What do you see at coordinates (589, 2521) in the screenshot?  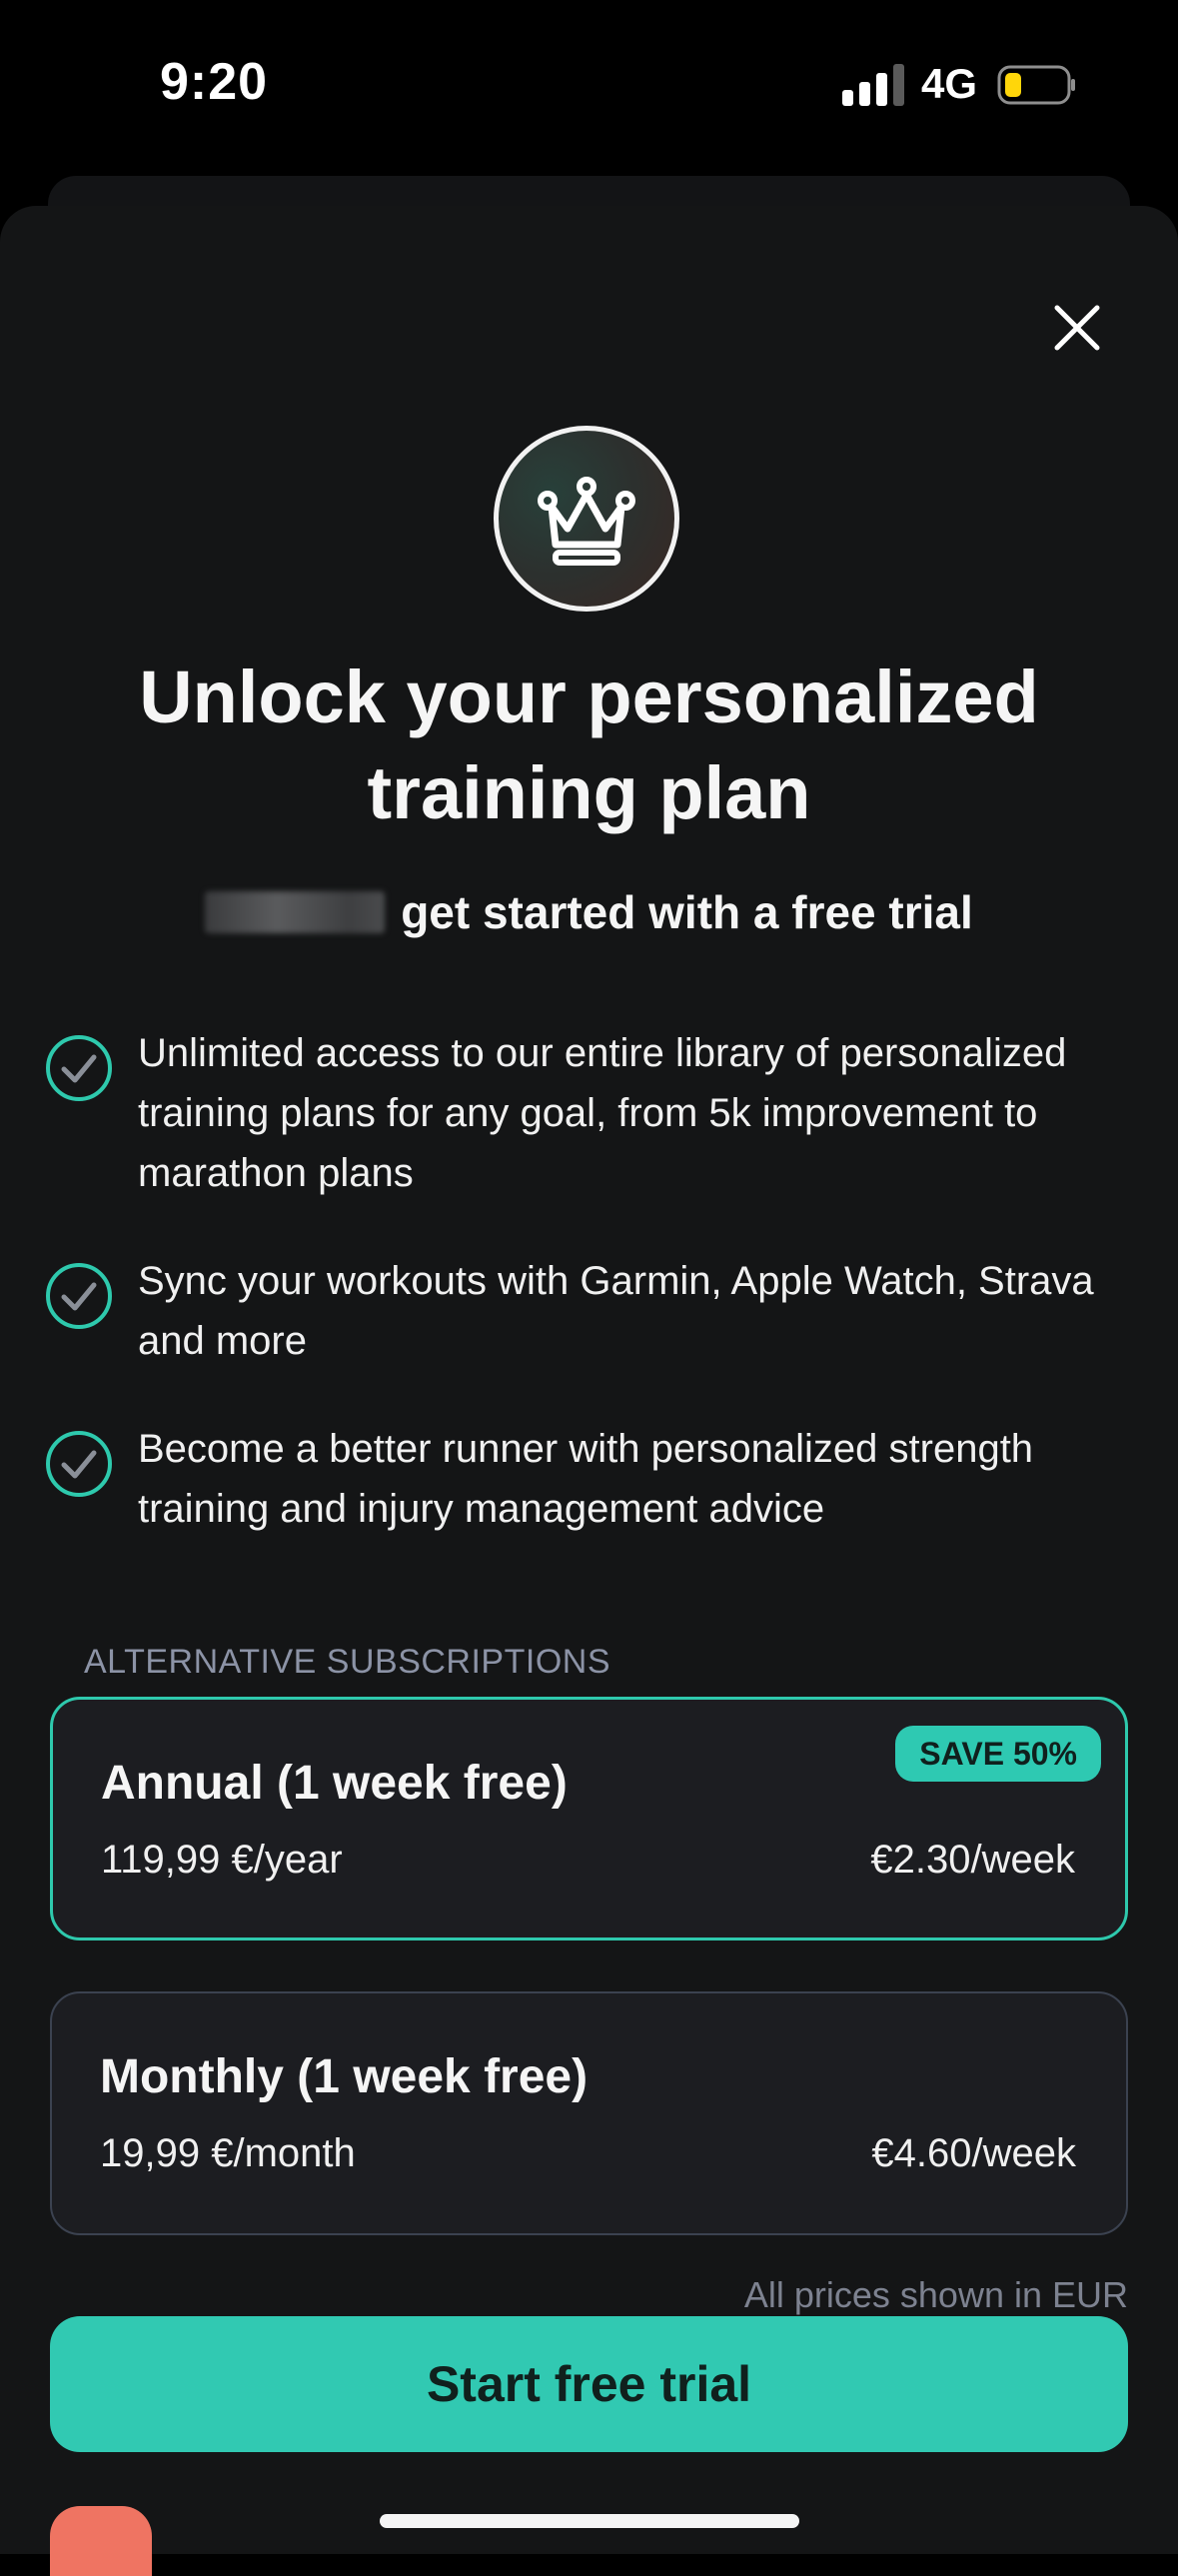 I see `home-indicator` at bounding box center [589, 2521].